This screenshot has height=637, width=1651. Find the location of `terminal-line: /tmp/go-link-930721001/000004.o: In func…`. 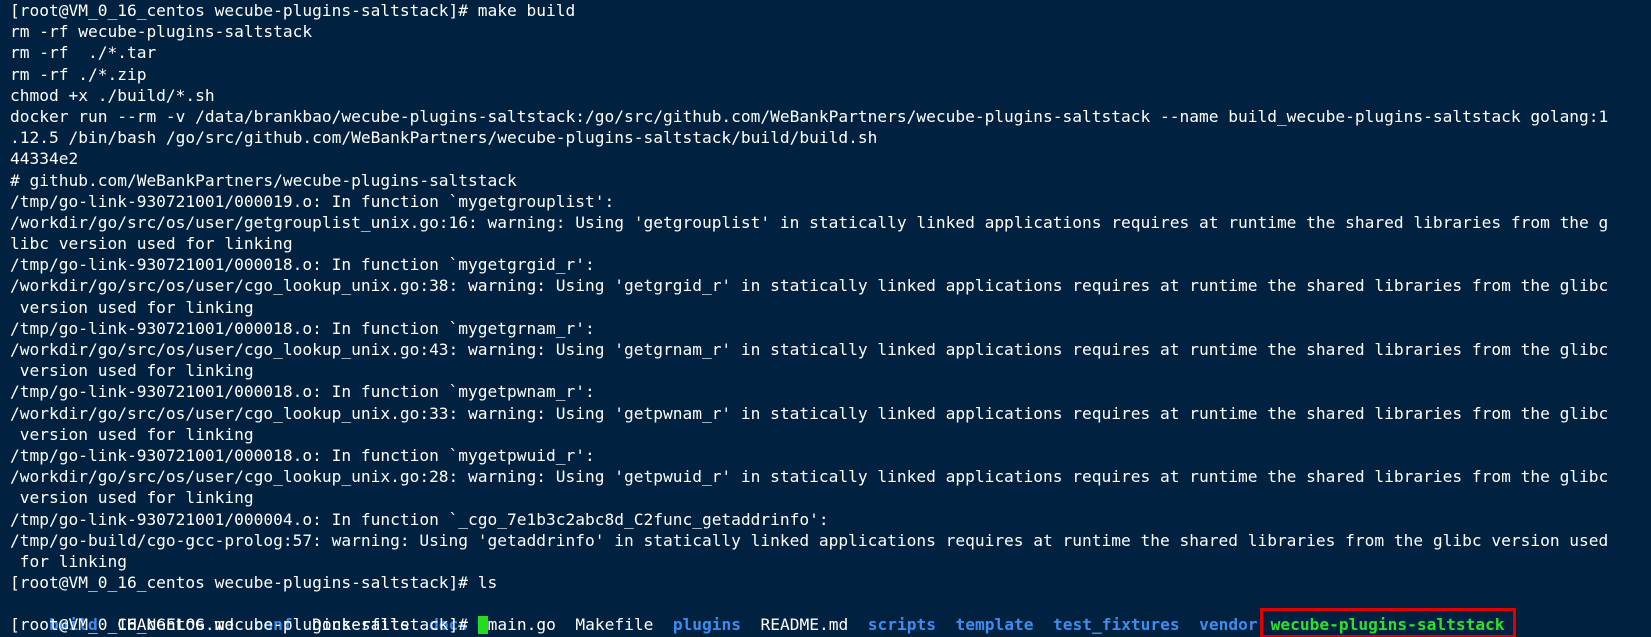

terminal-line: /tmp/go-link-930721001/000004.o: In func… is located at coordinates (419, 519).